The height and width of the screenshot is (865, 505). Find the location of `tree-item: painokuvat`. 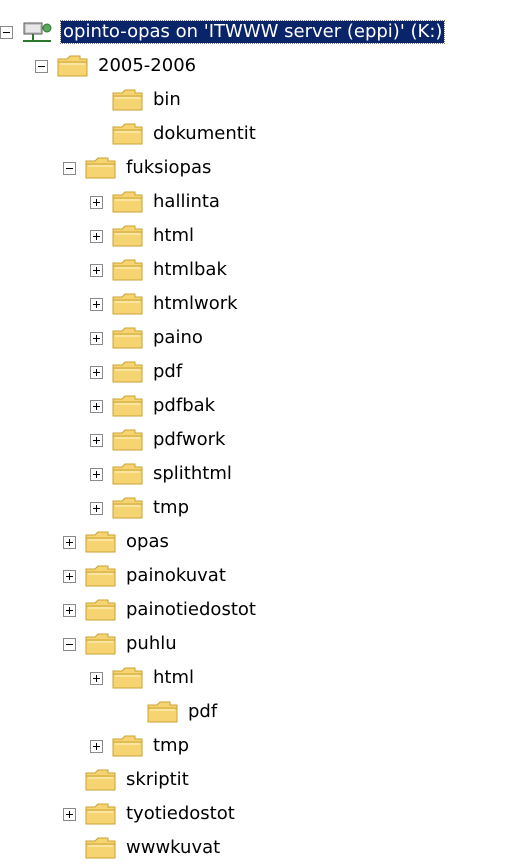

tree-item: painokuvat is located at coordinates (145, 576).